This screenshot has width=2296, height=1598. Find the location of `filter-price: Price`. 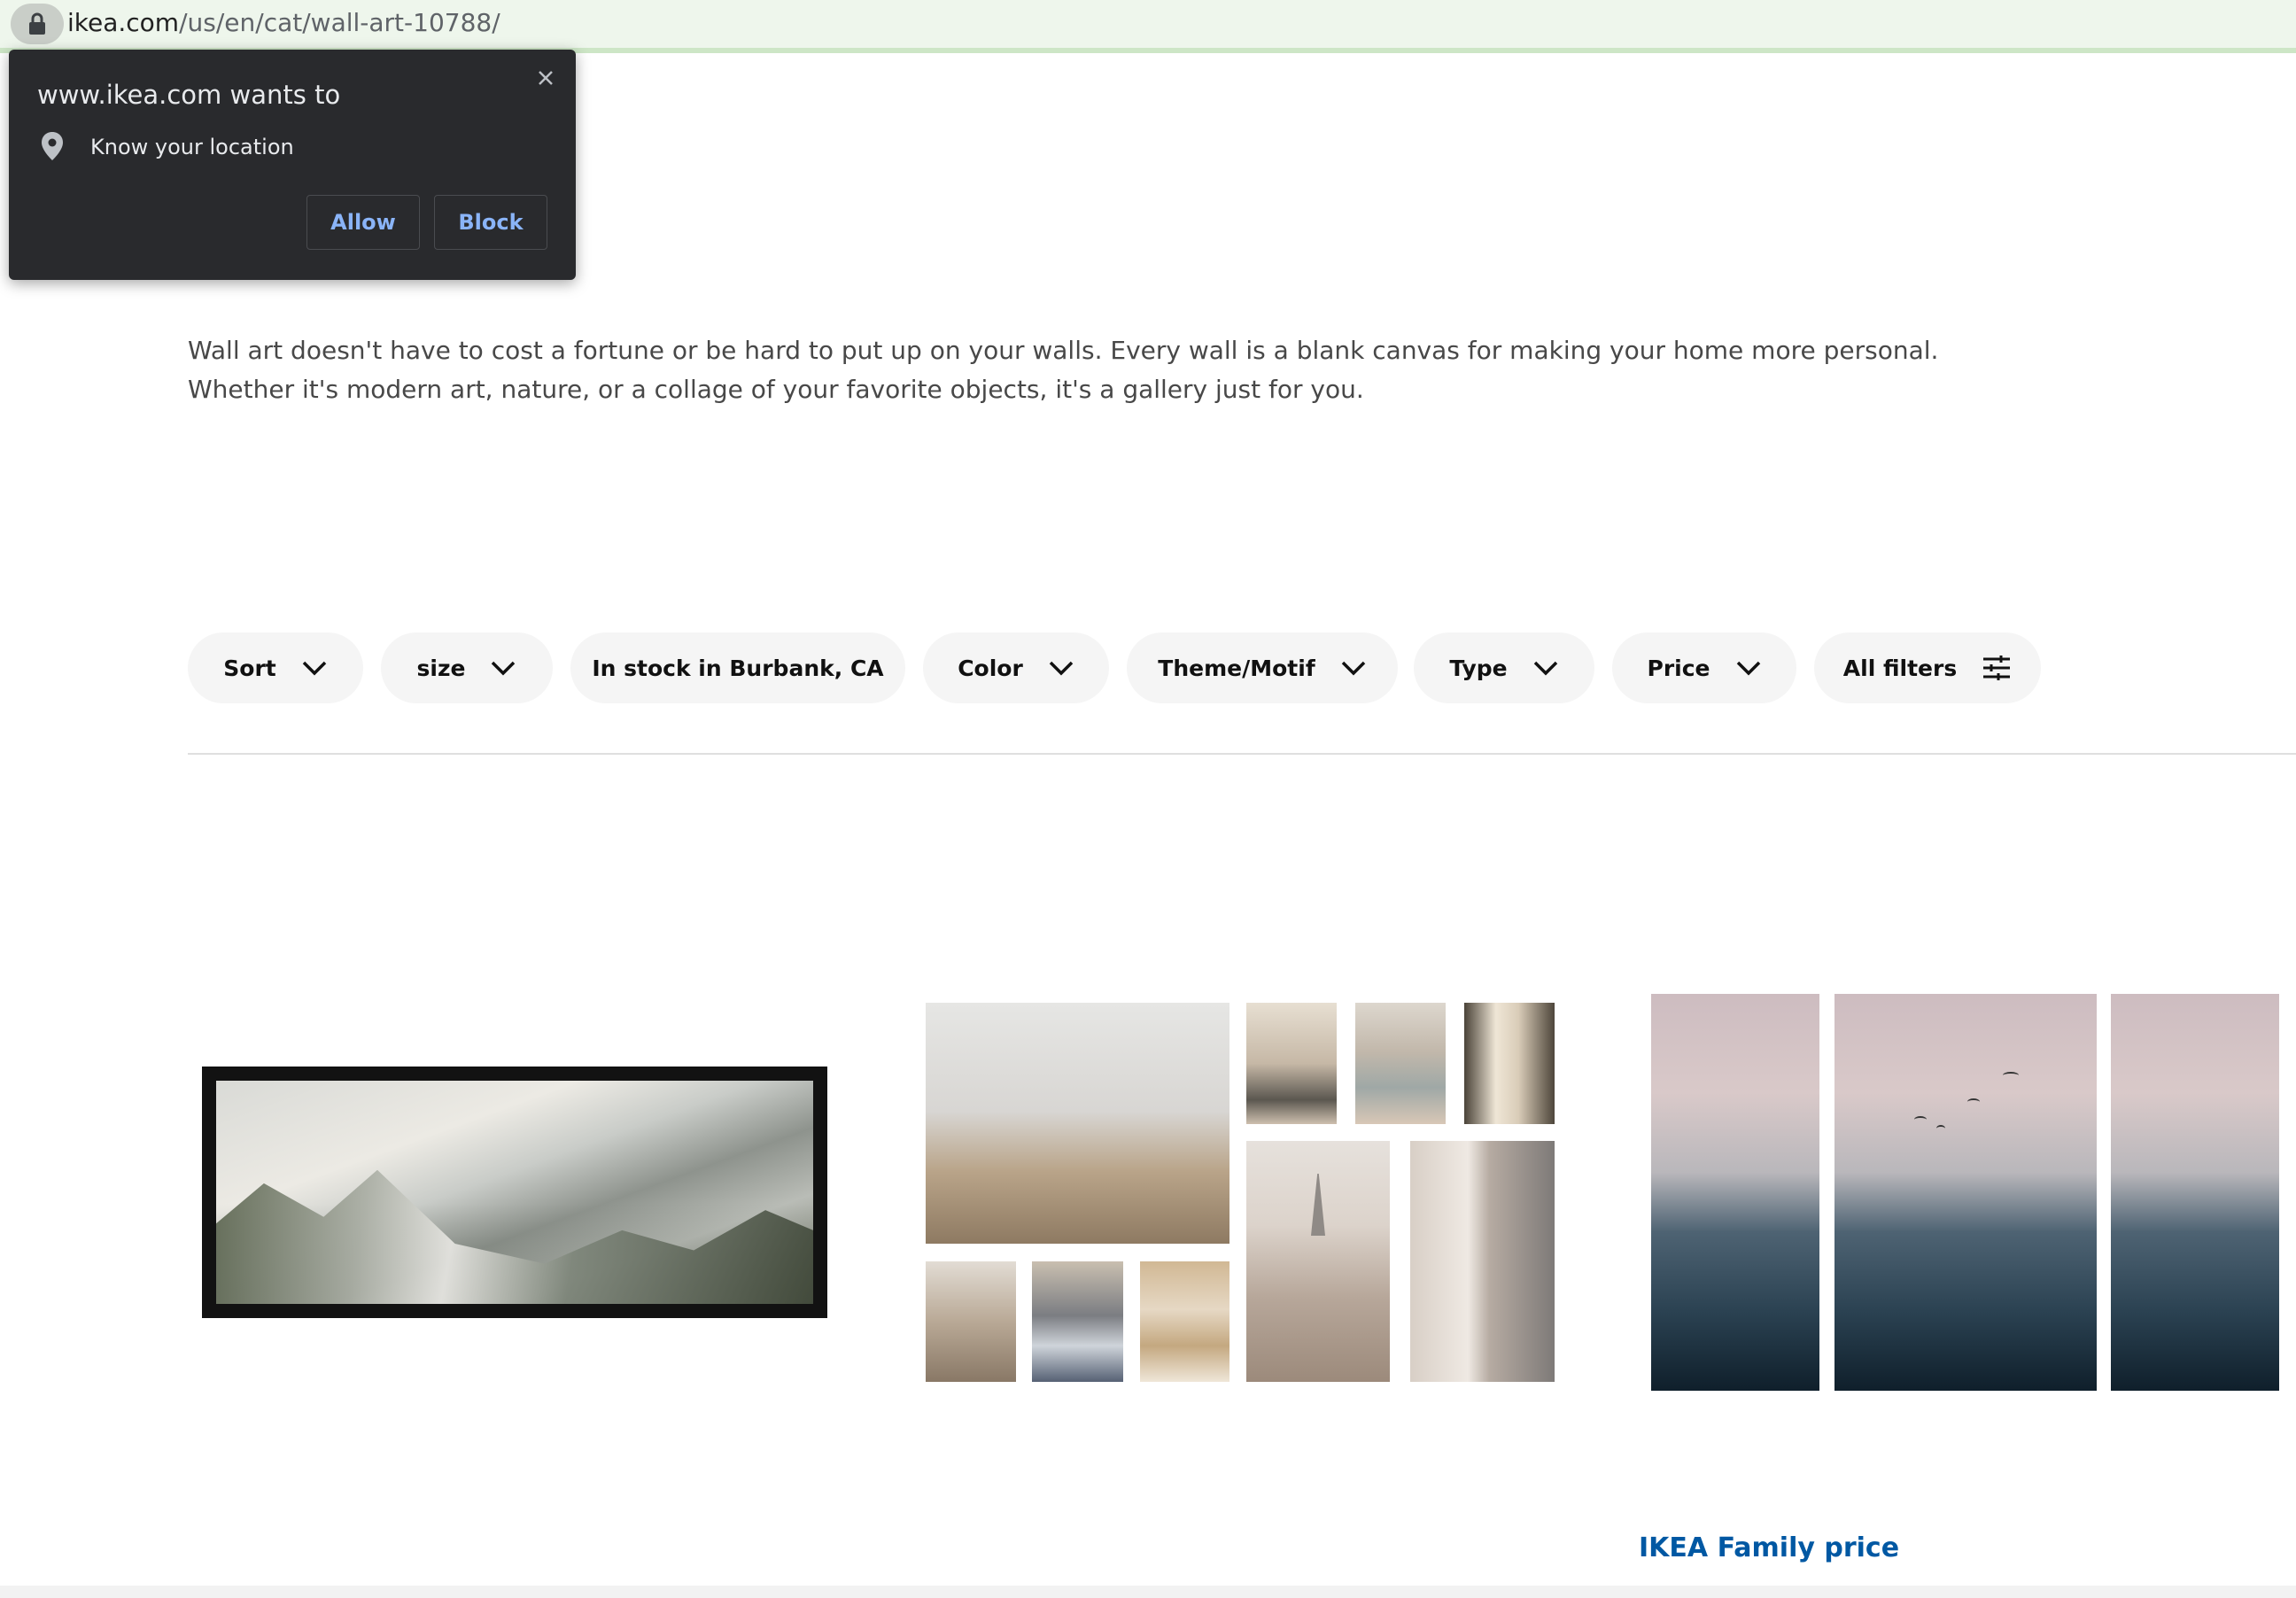

filter-price: Price is located at coordinates (1704, 667).